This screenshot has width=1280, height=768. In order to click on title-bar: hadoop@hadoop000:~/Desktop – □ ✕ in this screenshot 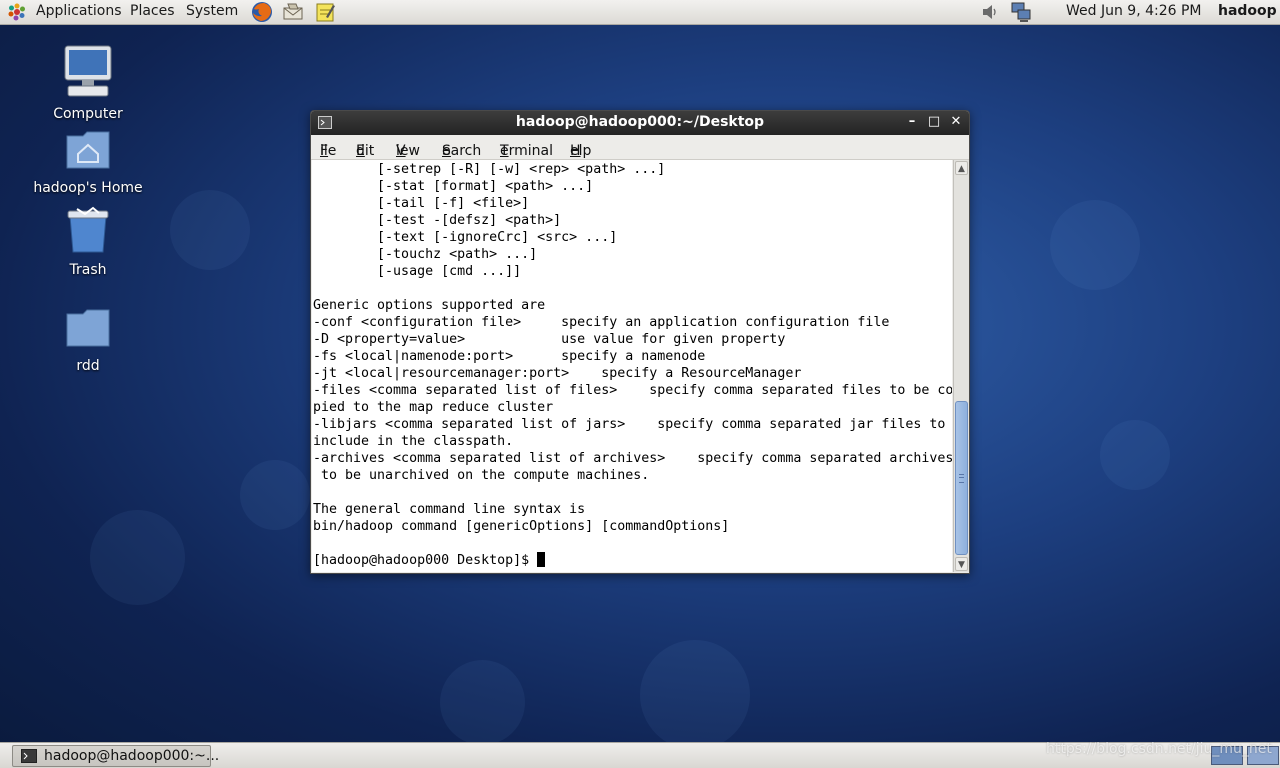, I will do `click(640, 123)`.